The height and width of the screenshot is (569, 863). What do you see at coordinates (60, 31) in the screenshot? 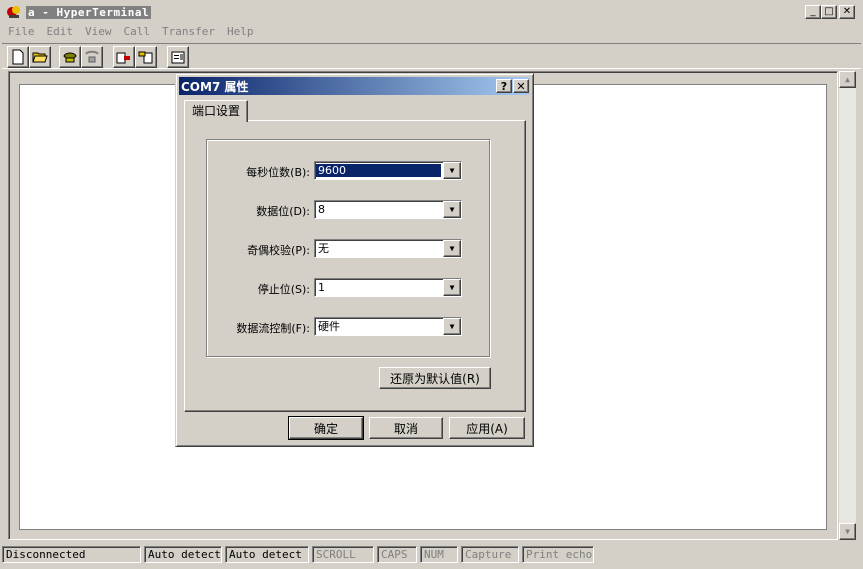
I see `menu-edit: Edit` at bounding box center [60, 31].